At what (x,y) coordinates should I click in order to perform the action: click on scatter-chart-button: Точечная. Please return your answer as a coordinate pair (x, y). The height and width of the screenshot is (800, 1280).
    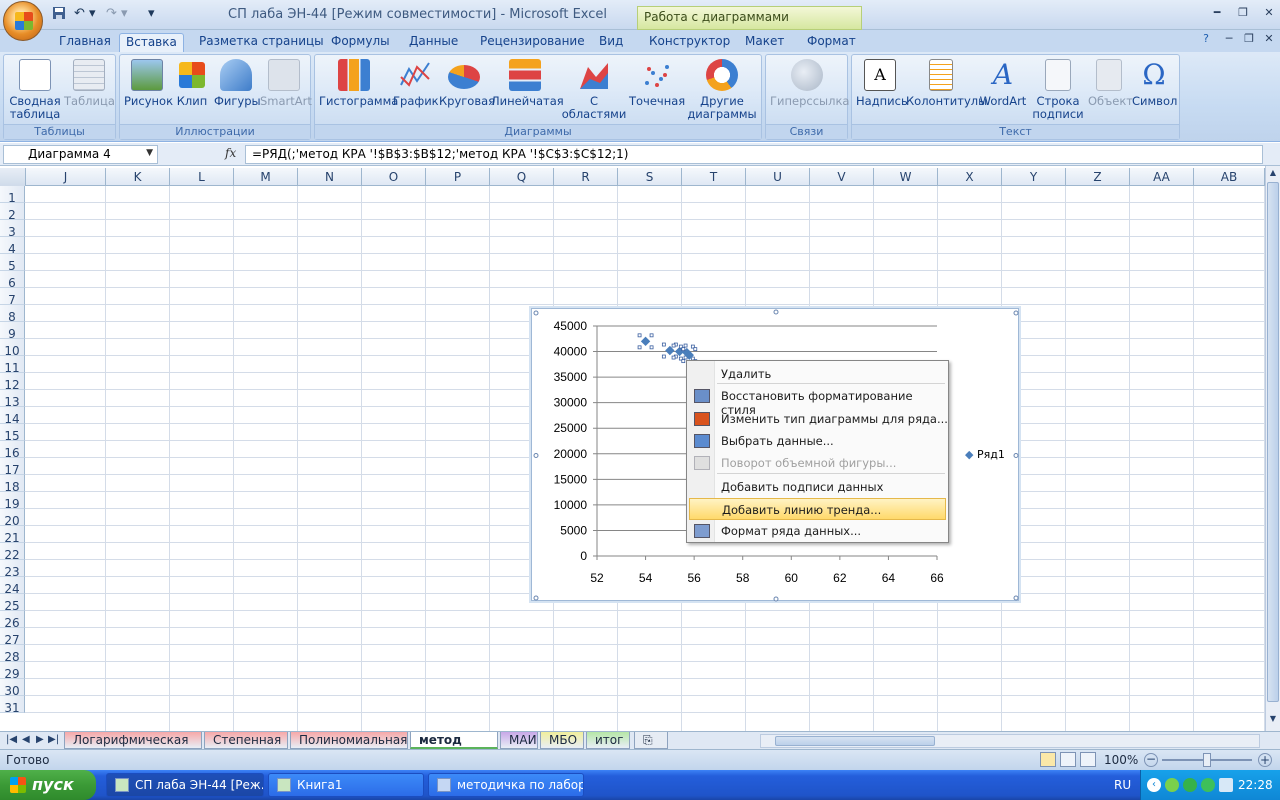
    Looking at the image, I should click on (657, 83).